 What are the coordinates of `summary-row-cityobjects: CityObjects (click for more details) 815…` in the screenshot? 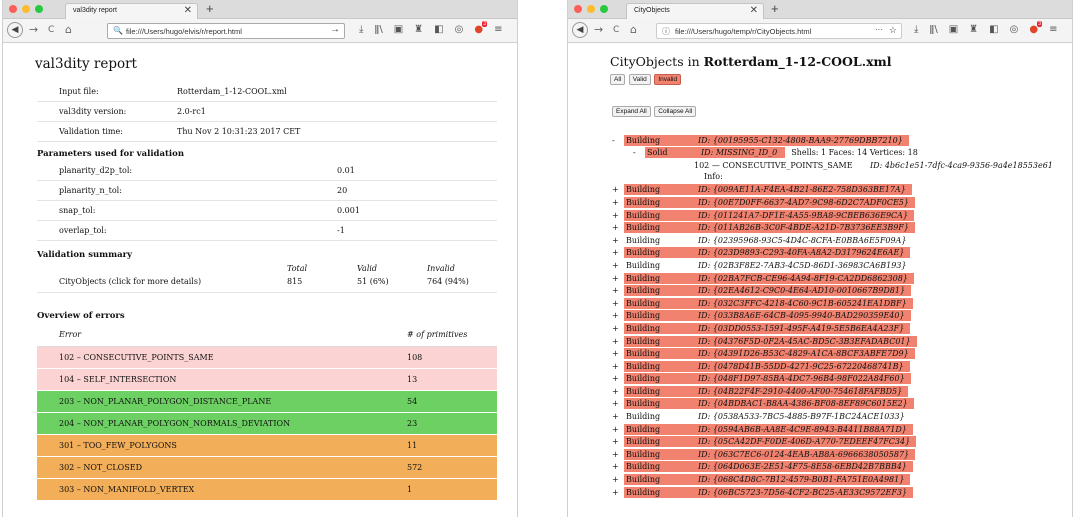 It's located at (267, 283).